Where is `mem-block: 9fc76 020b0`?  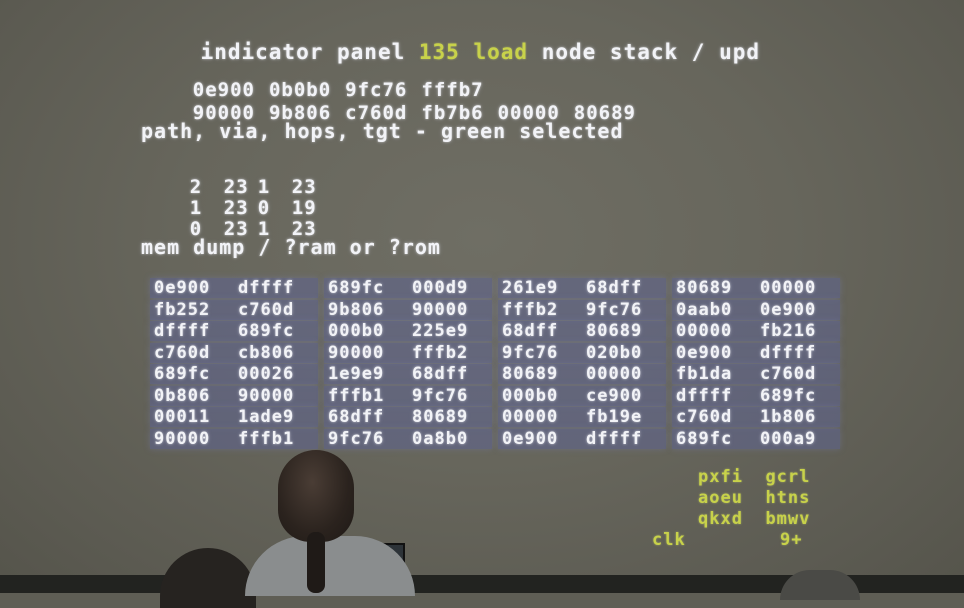 mem-block: 9fc76 020b0 is located at coordinates (582, 352).